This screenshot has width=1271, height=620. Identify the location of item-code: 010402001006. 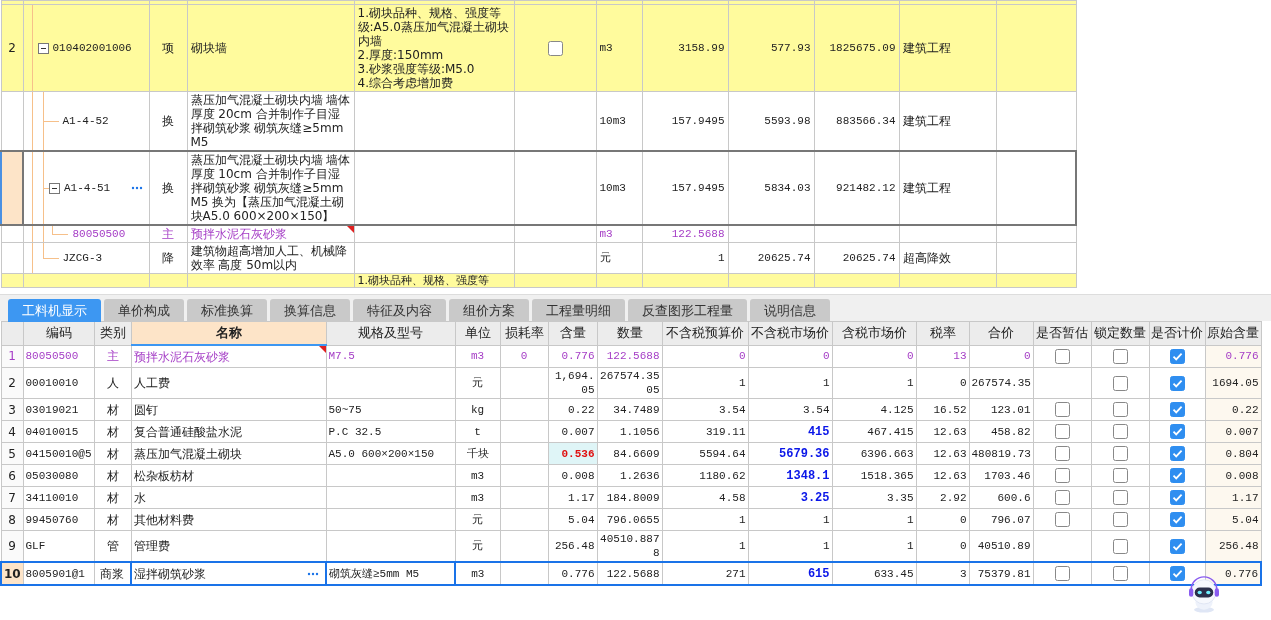
(92, 48).